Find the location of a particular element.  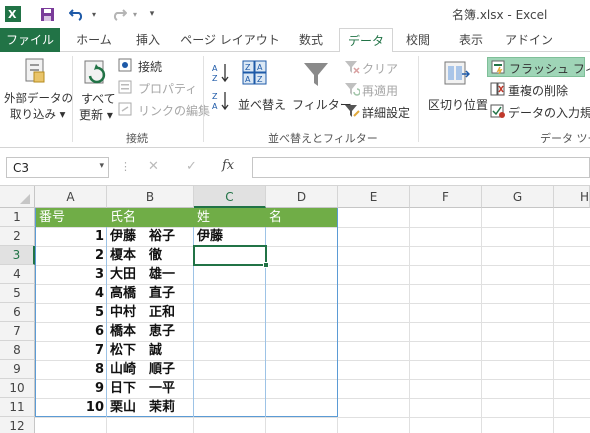

cell-fullname: 高橋 直子 is located at coordinates (150, 293).